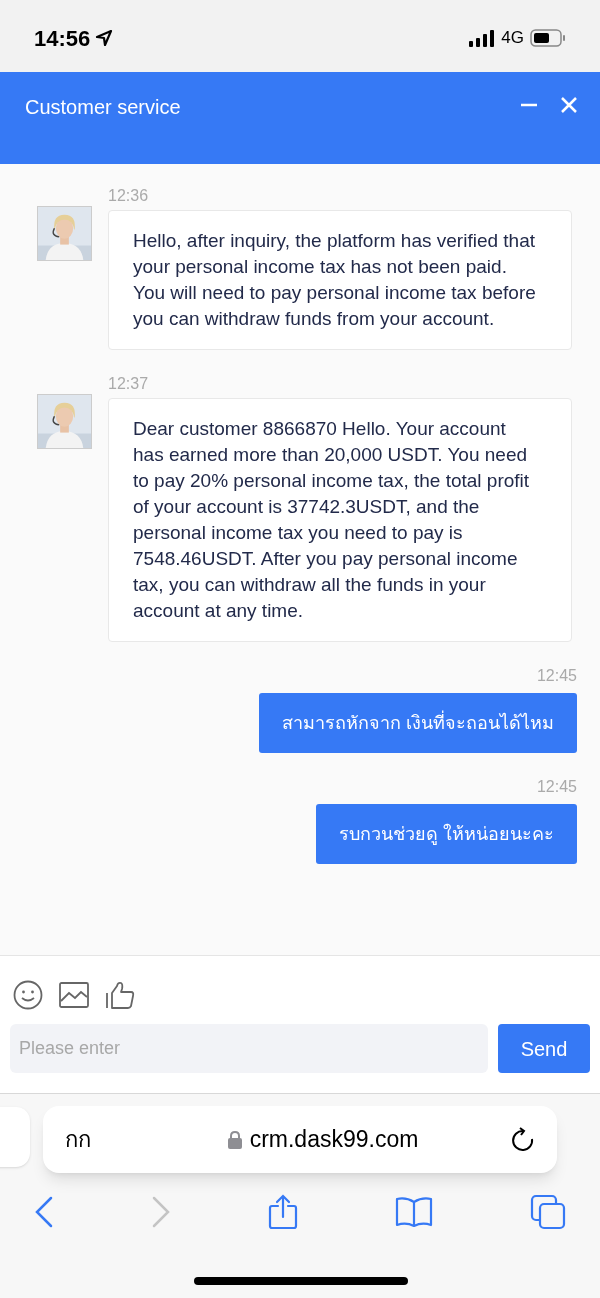 The height and width of the screenshot is (1298, 600). I want to click on tabs-icon, so click(548, 1212).